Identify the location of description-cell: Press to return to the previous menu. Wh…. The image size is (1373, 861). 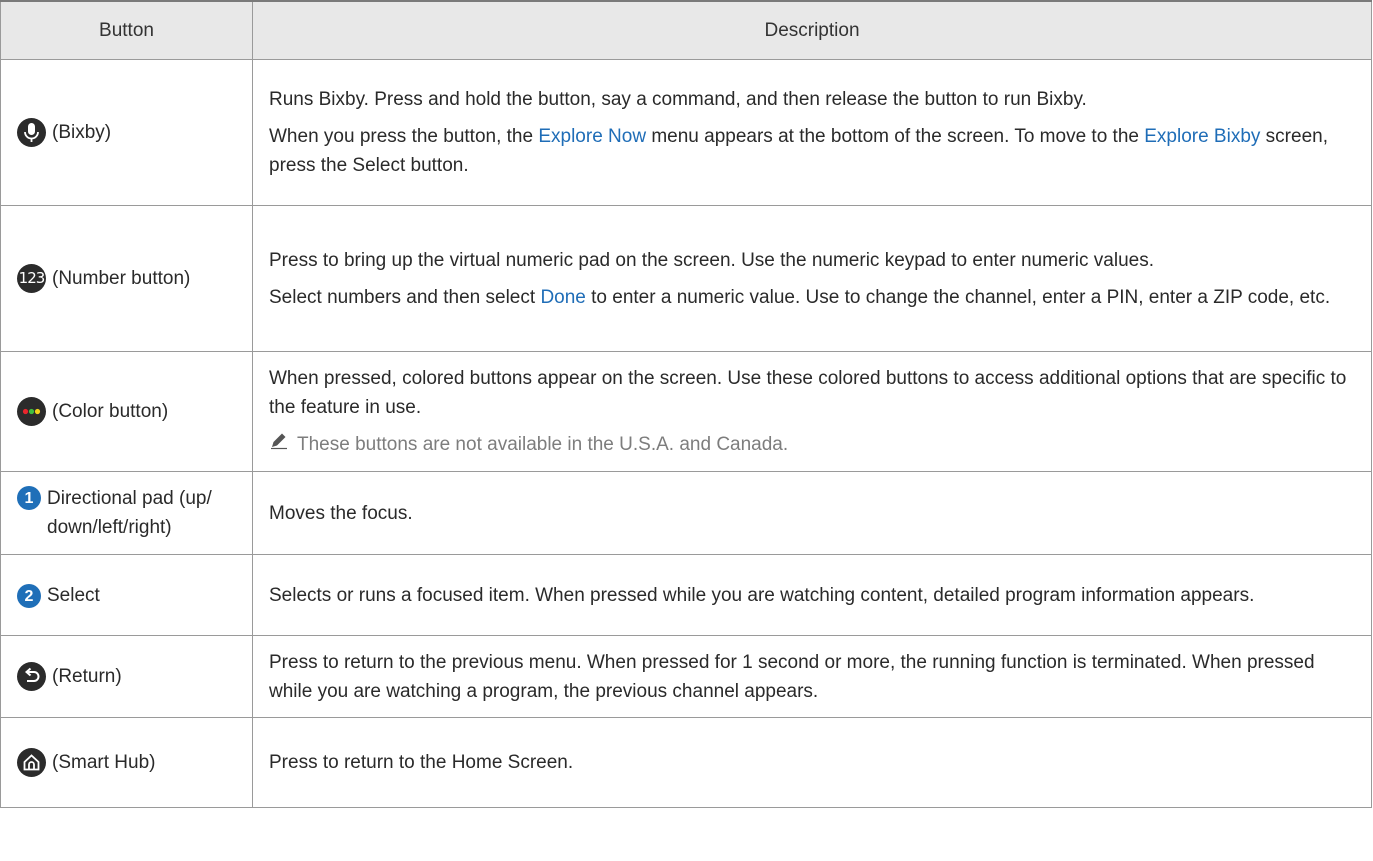
(812, 676).